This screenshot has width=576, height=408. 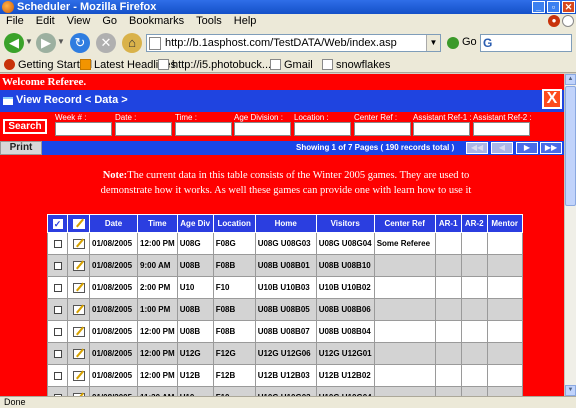 I want to click on stop-button: ✕, so click(x=106, y=43).